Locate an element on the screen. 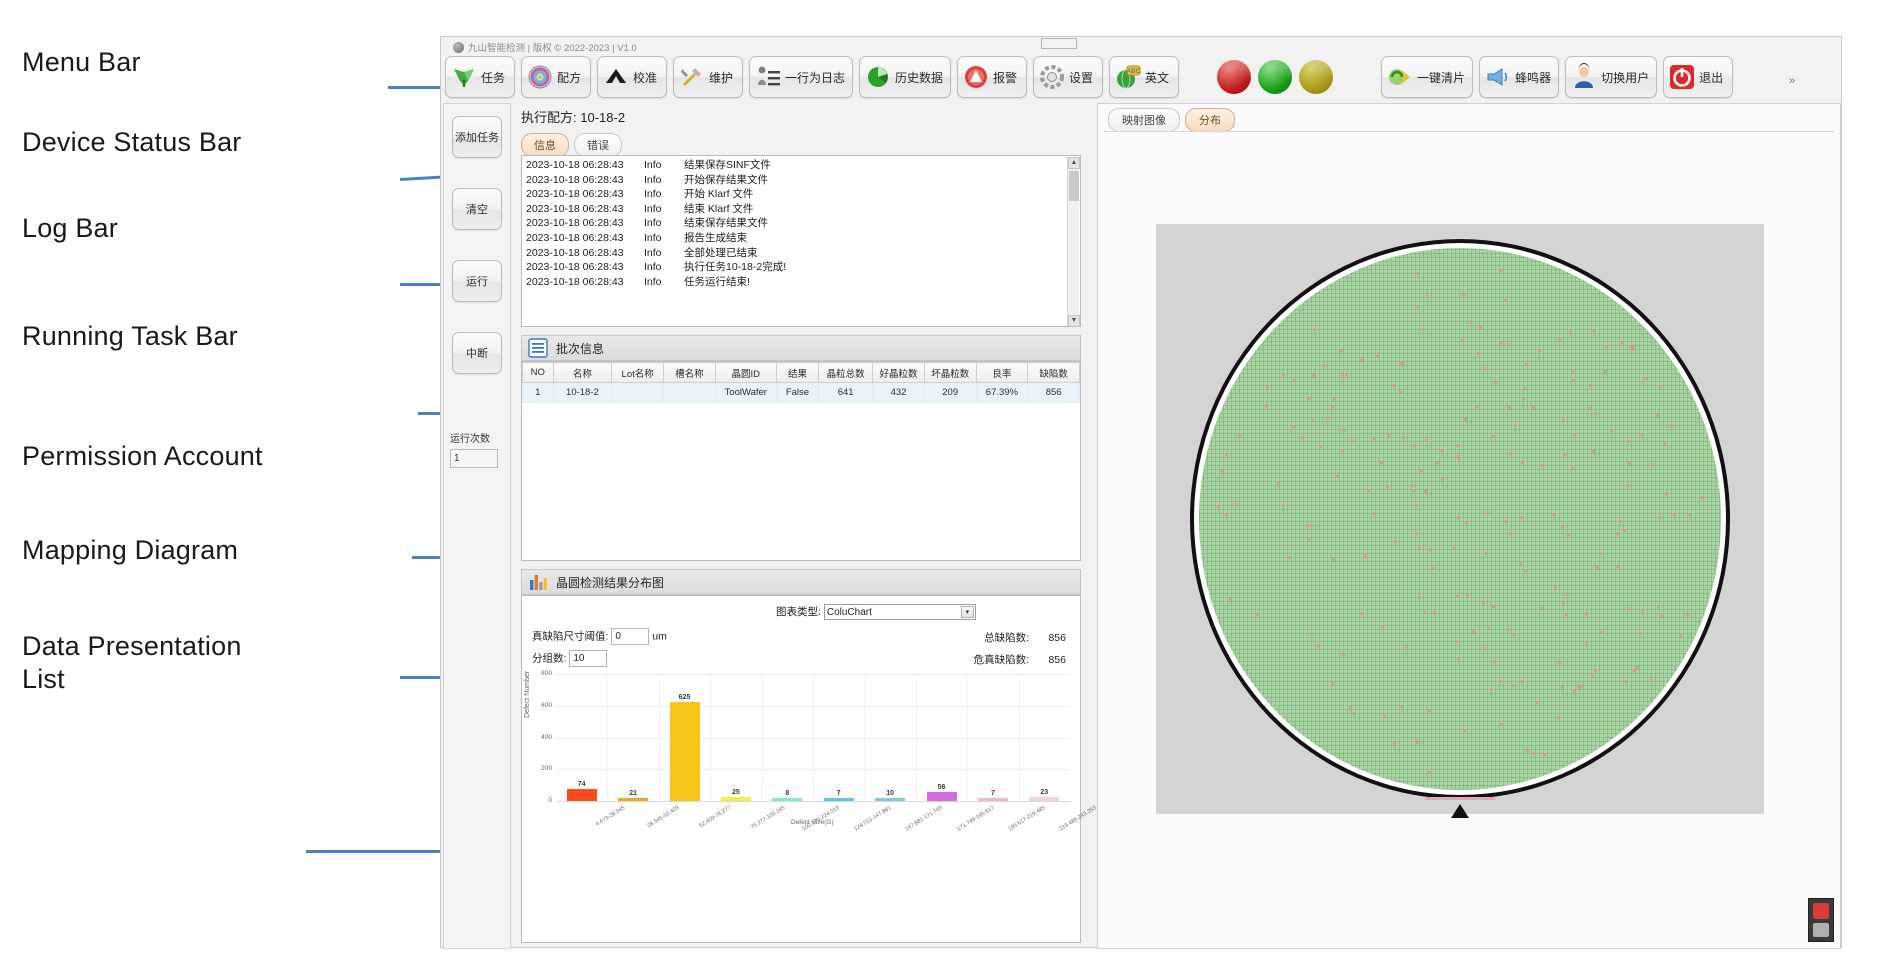 Image resolution: width=1892 pixels, height=956 pixels. toolbar-button-behavior-log: 一行为日志 is located at coordinates (801, 77).